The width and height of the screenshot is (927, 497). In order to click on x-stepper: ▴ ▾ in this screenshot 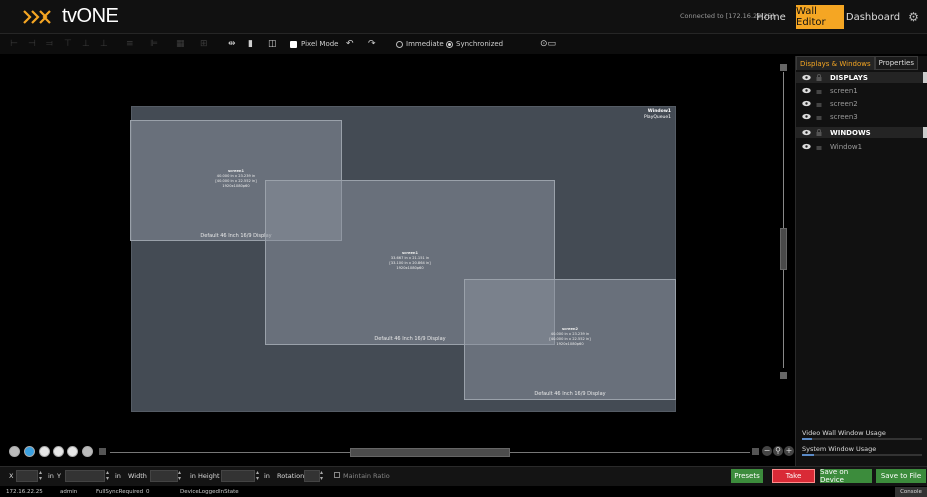, I will do `click(42, 476)`.